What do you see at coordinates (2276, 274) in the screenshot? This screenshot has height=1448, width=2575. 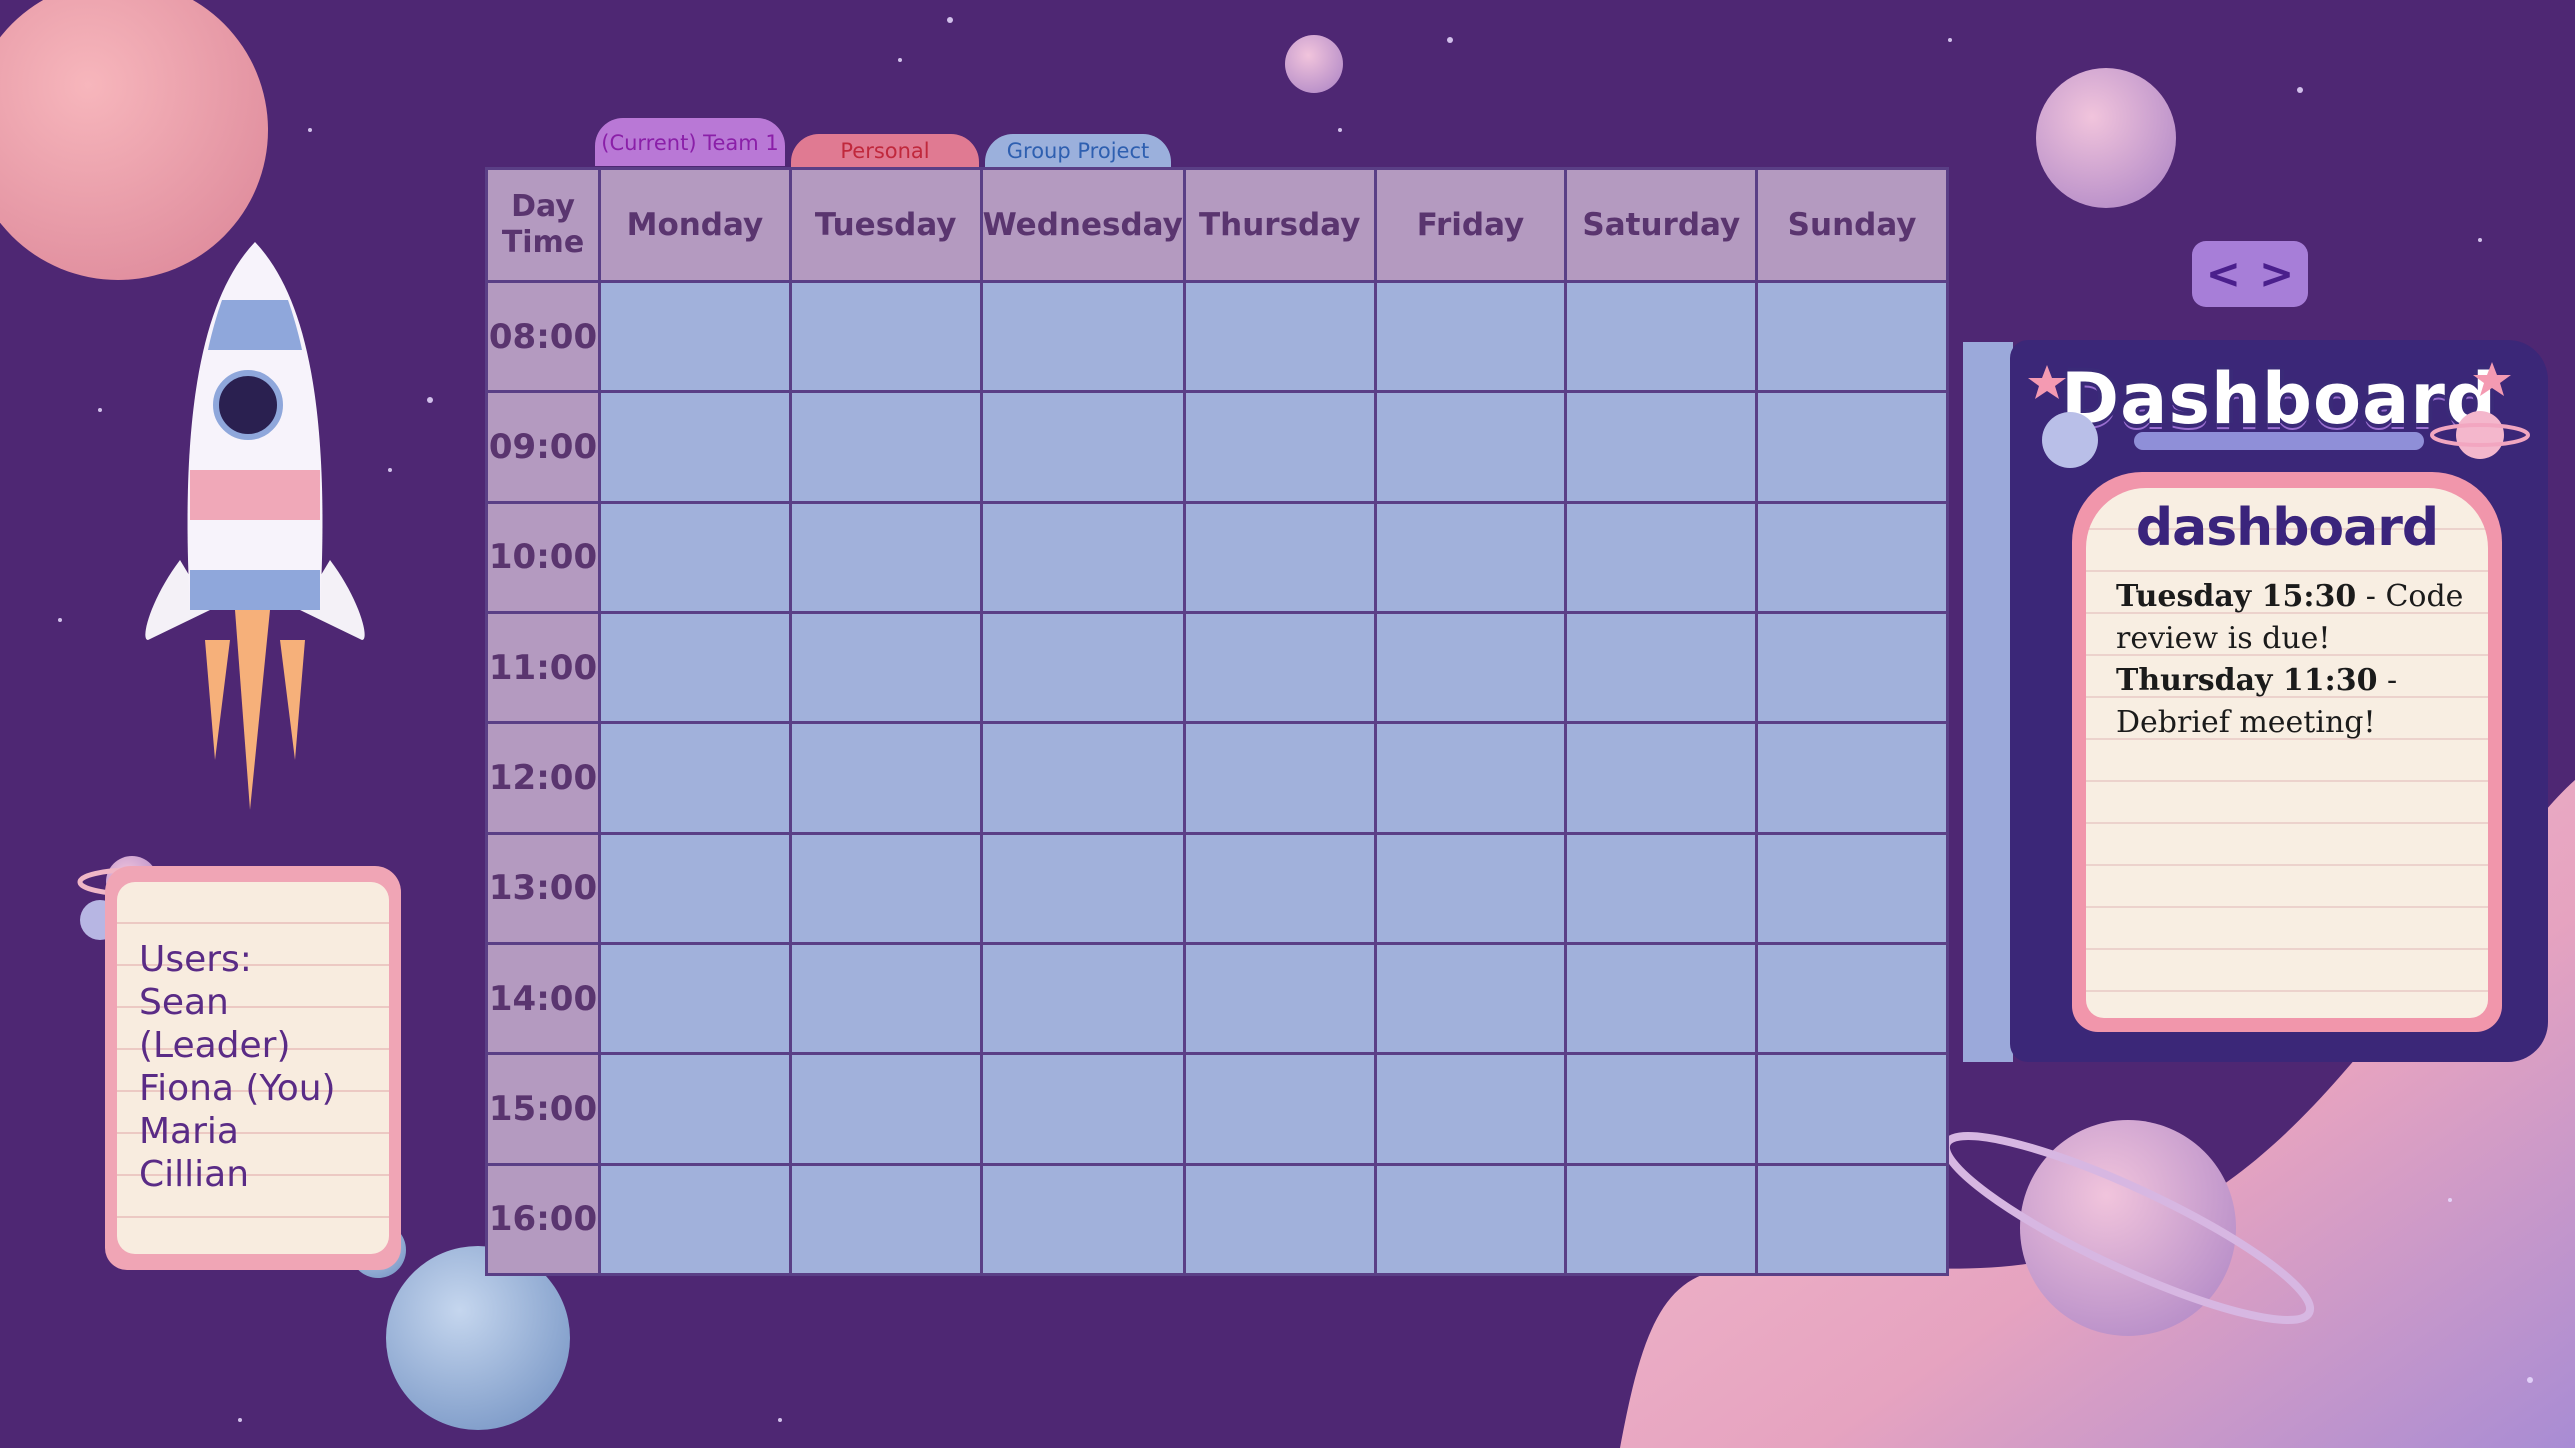 I see `next-week-button: >` at bounding box center [2276, 274].